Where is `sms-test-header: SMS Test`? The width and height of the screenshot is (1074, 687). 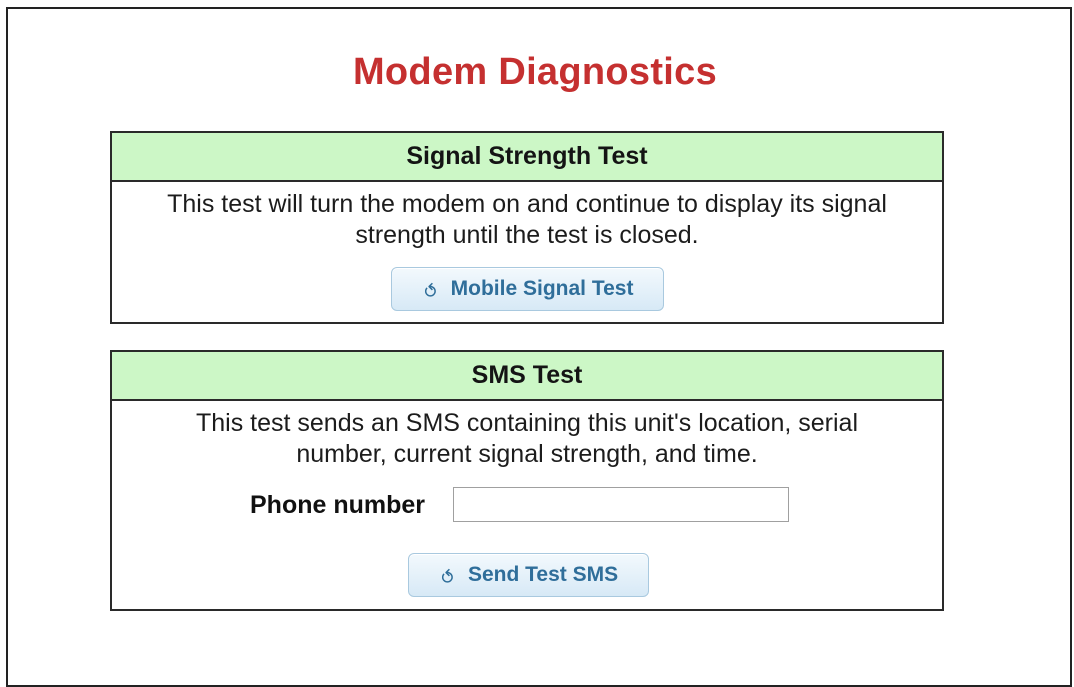 sms-test-header: SMS Test is located at coordinates (527, 376).